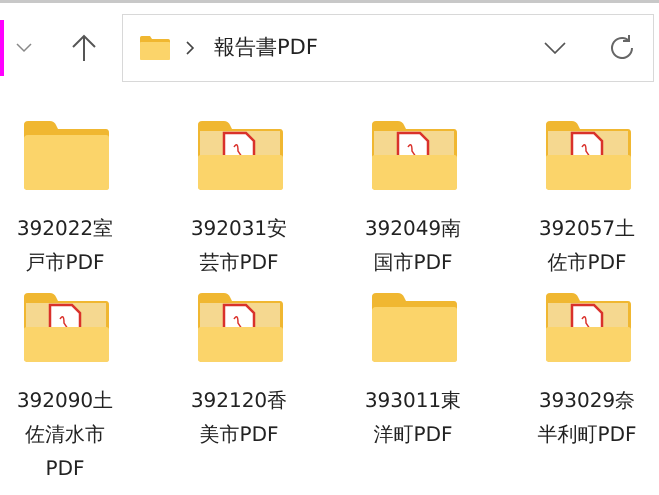  What do you see at coordinates (413, 245) in the screenshot?
I see `folder-name: 392049南国市PDF` at bounding box center [413, 245].